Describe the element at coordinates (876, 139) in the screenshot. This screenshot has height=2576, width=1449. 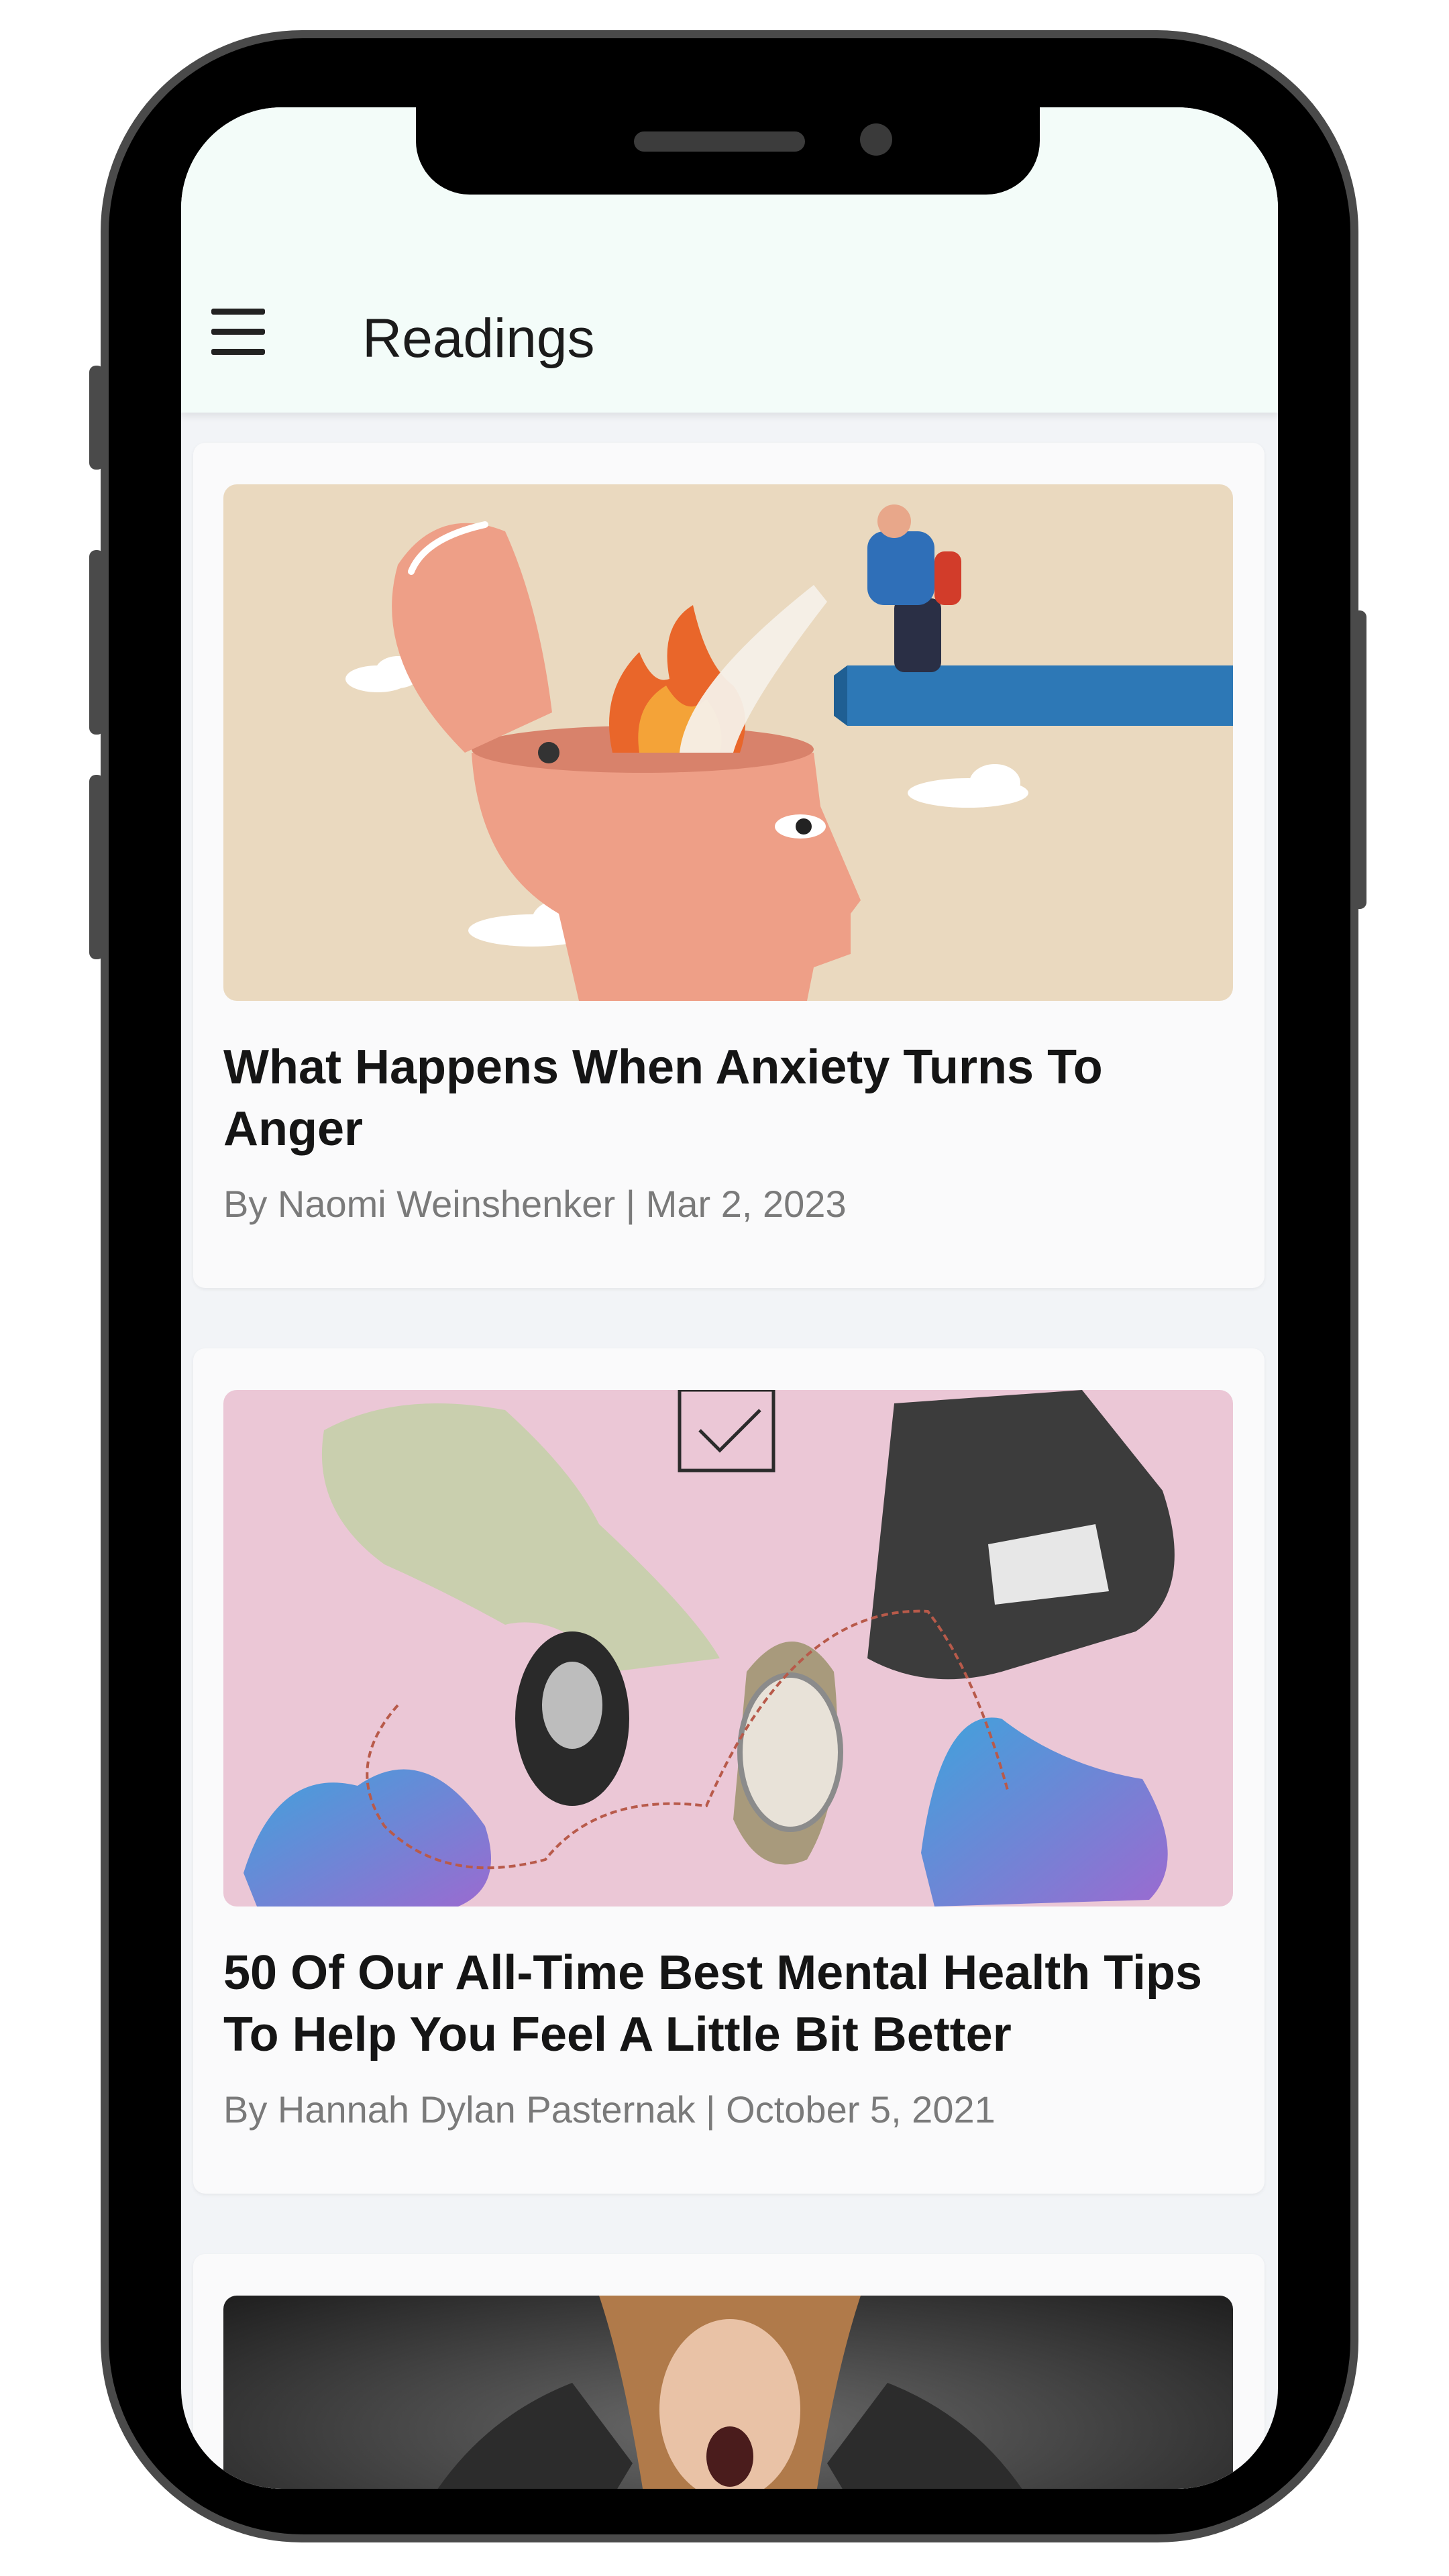
I see `front-camera` at that location.